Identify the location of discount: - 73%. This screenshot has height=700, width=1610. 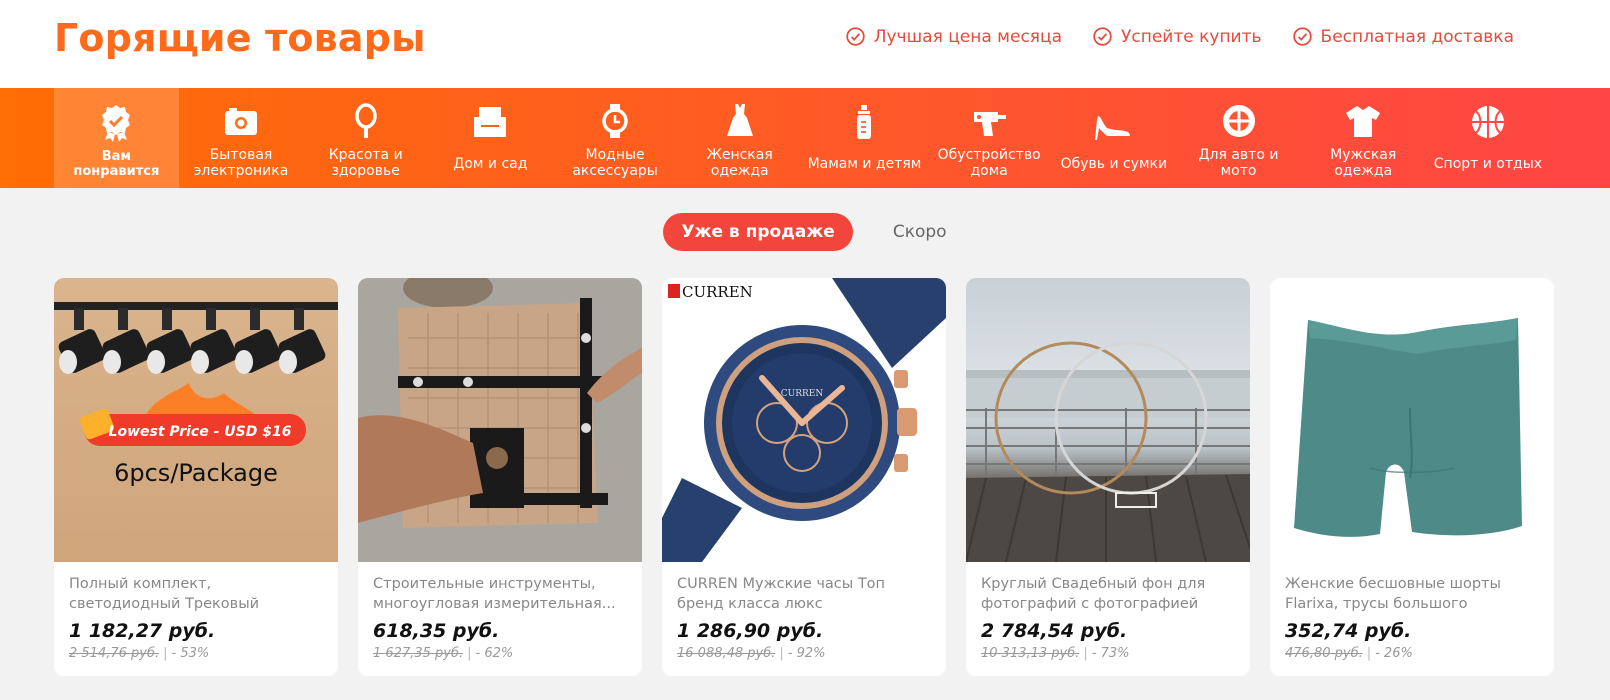
(1110, 653).